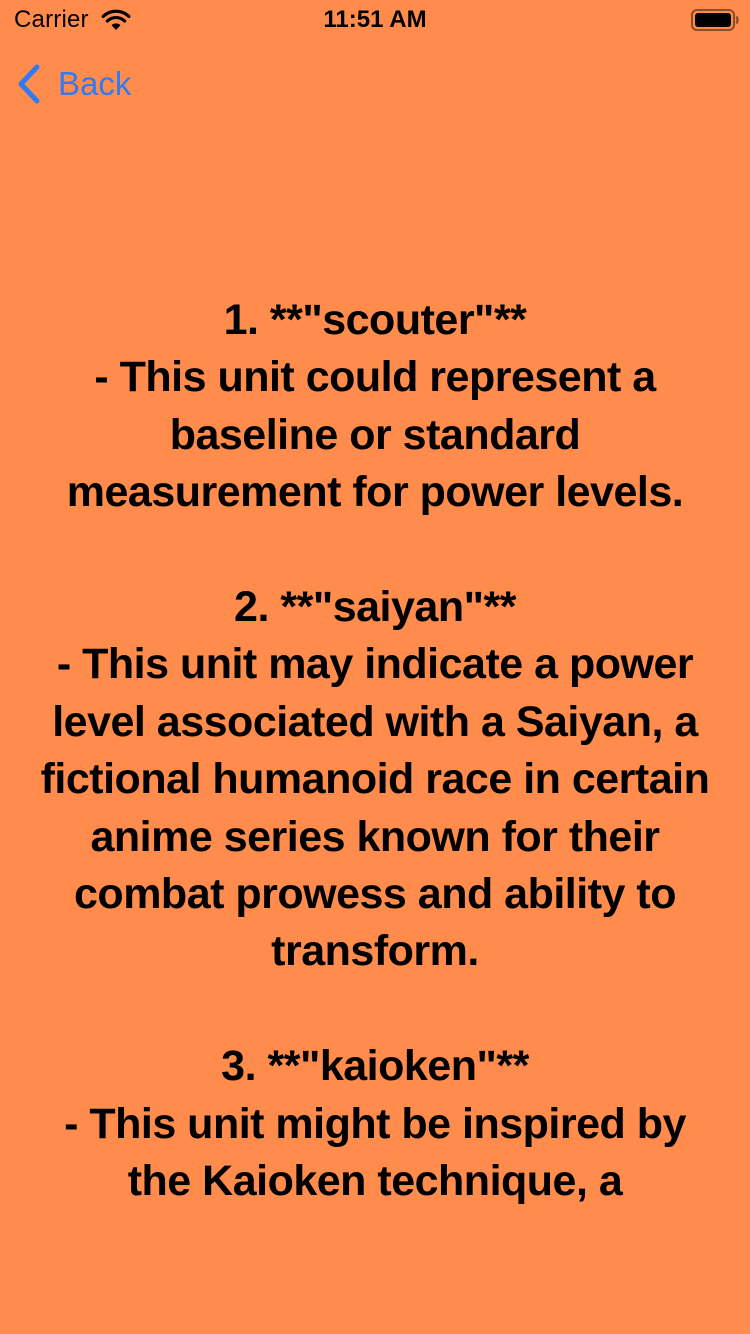 The image size is (750, 1334). I want to click on back-label: Back, so click(95, 83).